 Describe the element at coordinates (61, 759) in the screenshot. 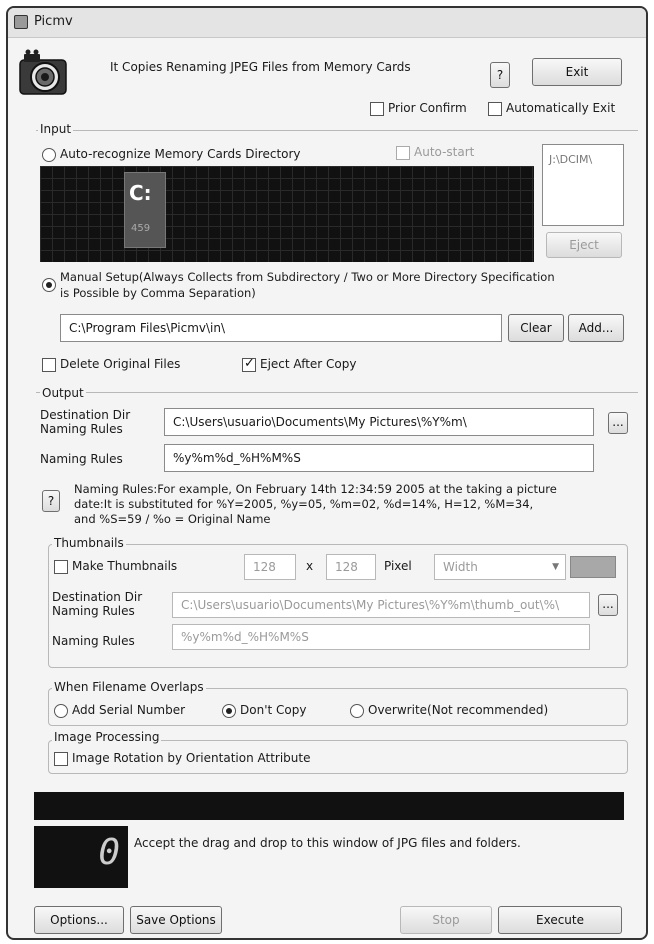

I see `image-rotation-checkbox` at that location.